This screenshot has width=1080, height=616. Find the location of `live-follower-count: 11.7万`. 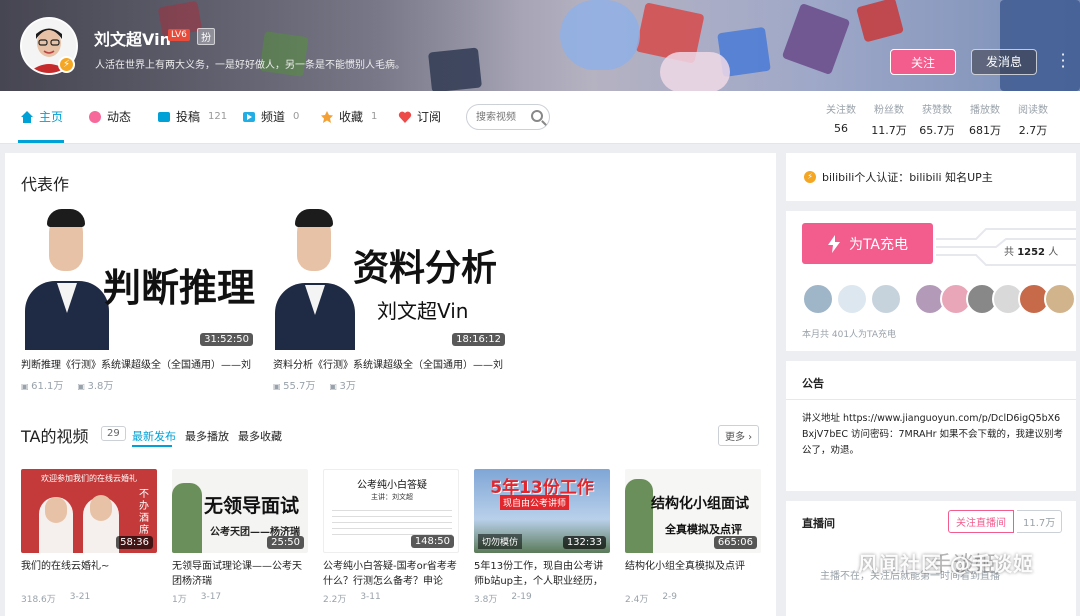

live-follower-count: 11.7万 is located at coordinates (1040, 521).